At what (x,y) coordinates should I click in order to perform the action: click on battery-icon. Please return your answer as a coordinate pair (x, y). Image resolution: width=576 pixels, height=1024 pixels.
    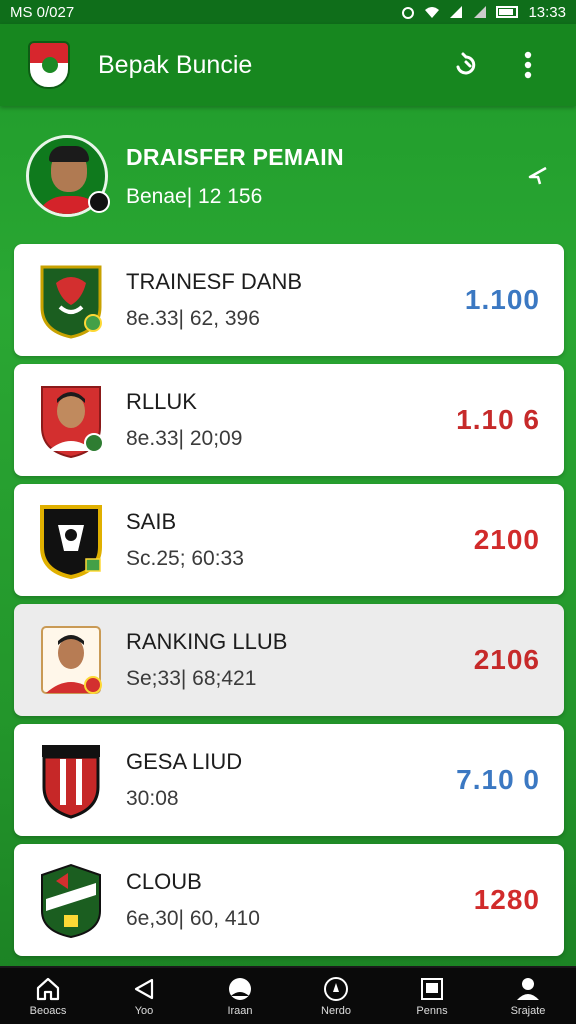
    Looking at the image, I should click on (507, 12).